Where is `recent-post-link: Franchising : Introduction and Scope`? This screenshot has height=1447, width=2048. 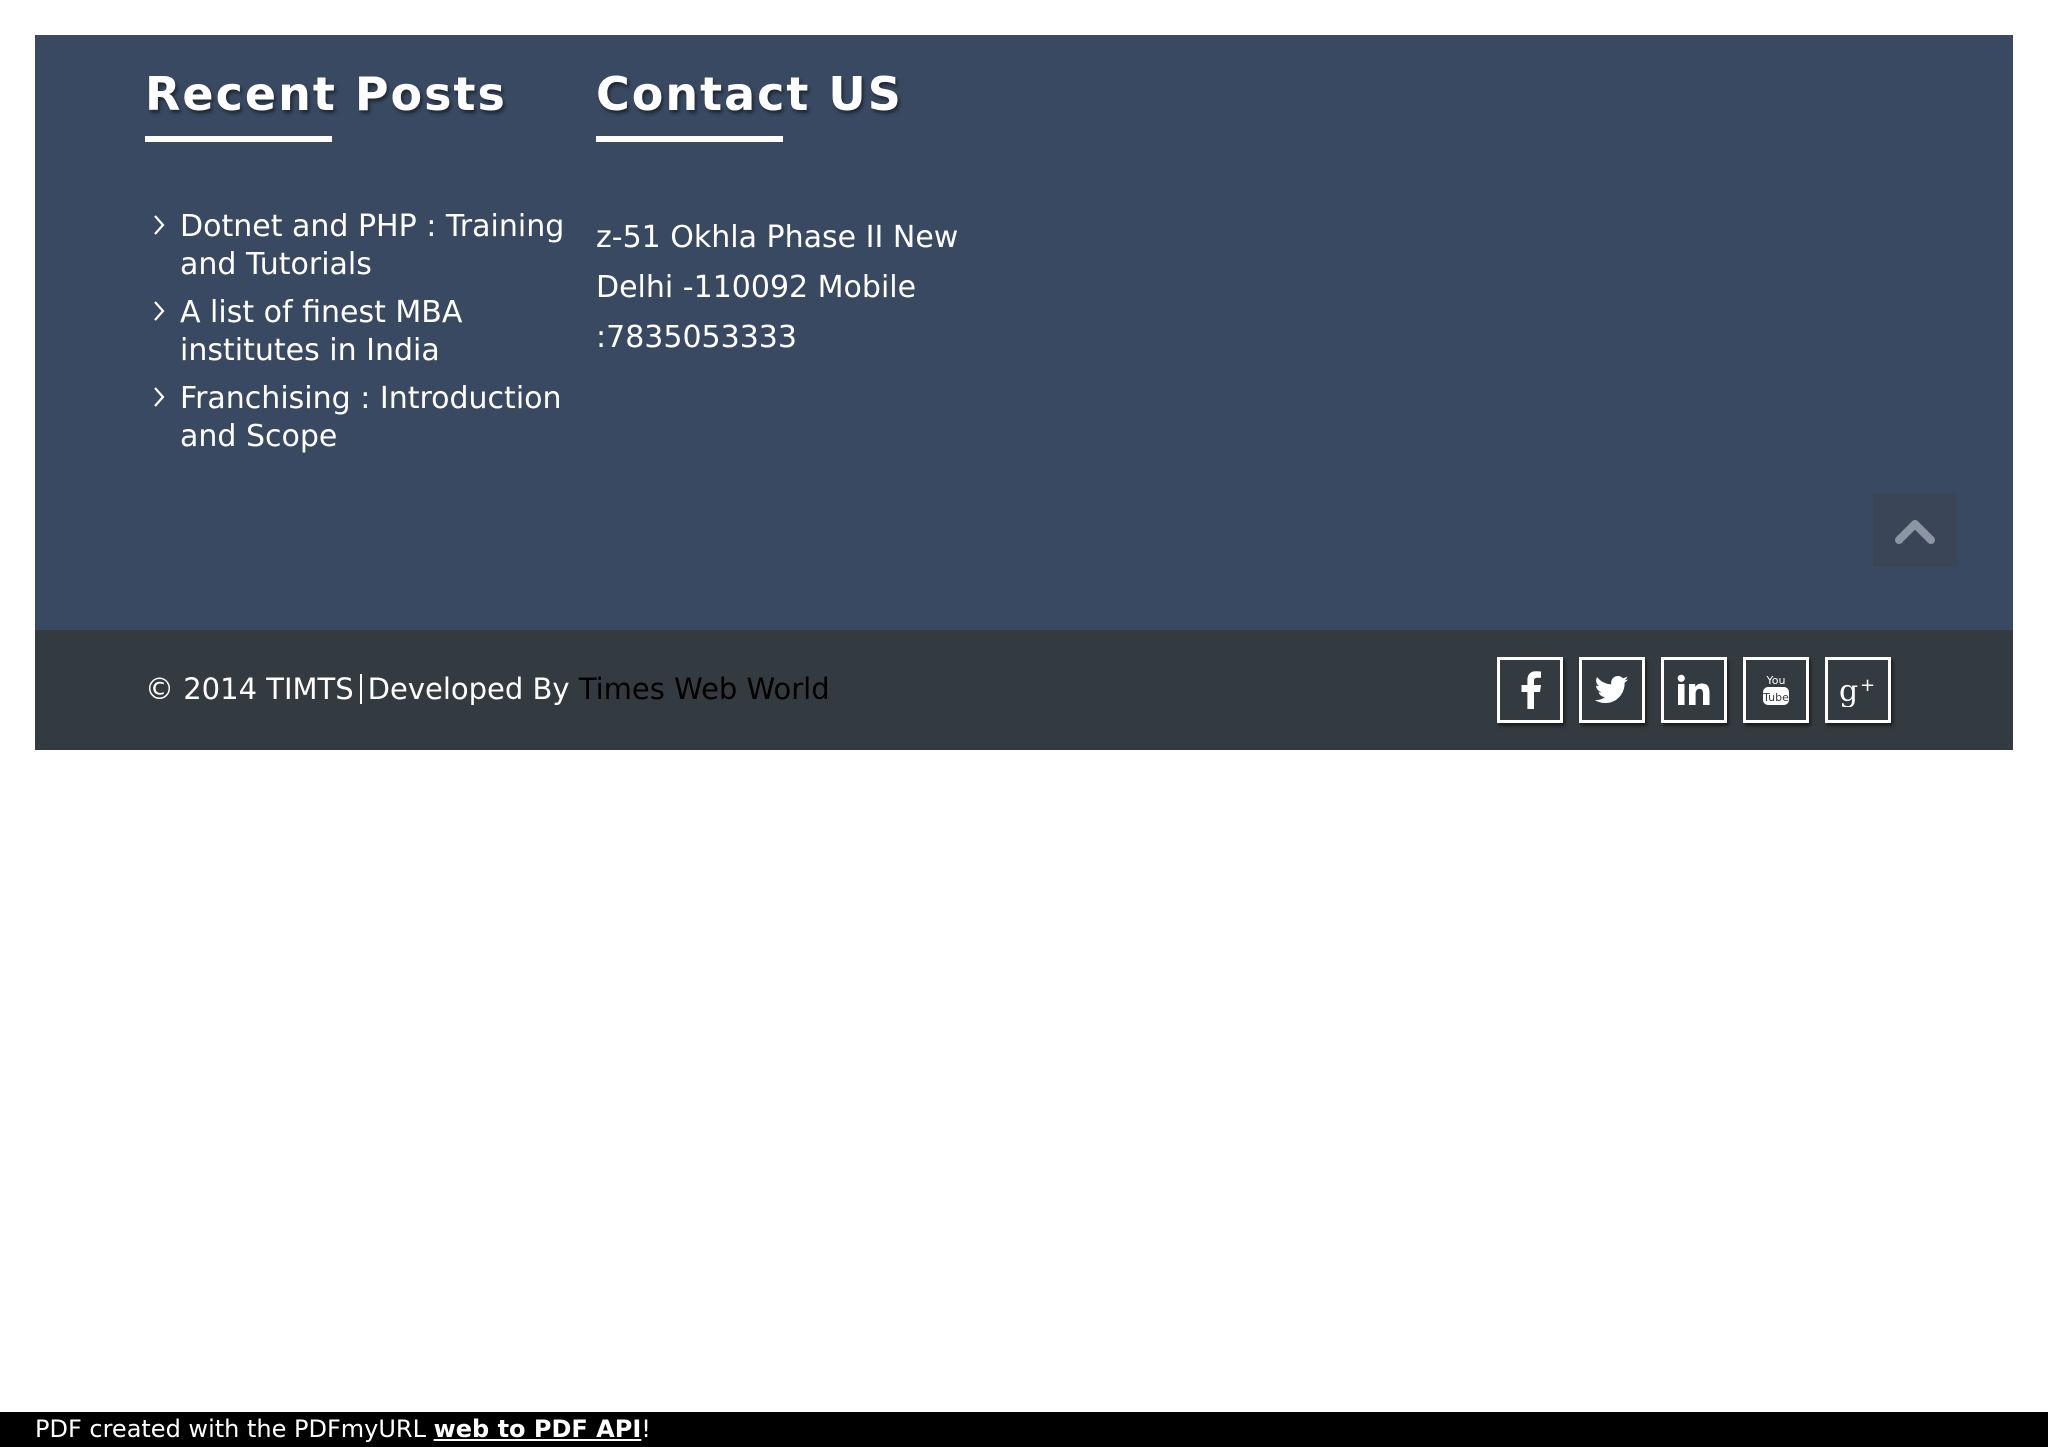 recent-post-link: Franchising : Introduction and Scope is located at coordinates (385, 418).